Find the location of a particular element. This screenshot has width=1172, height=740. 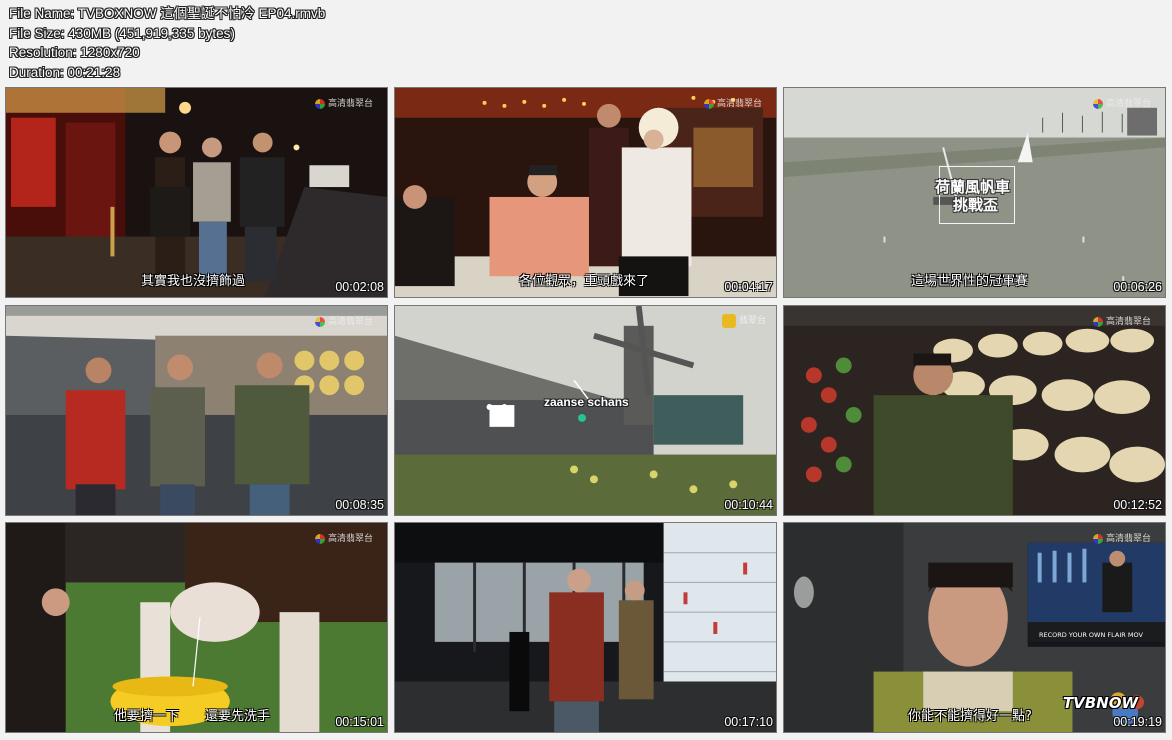

duration-label: Duration: 00:21:28 is located at coordinates (65, 72).